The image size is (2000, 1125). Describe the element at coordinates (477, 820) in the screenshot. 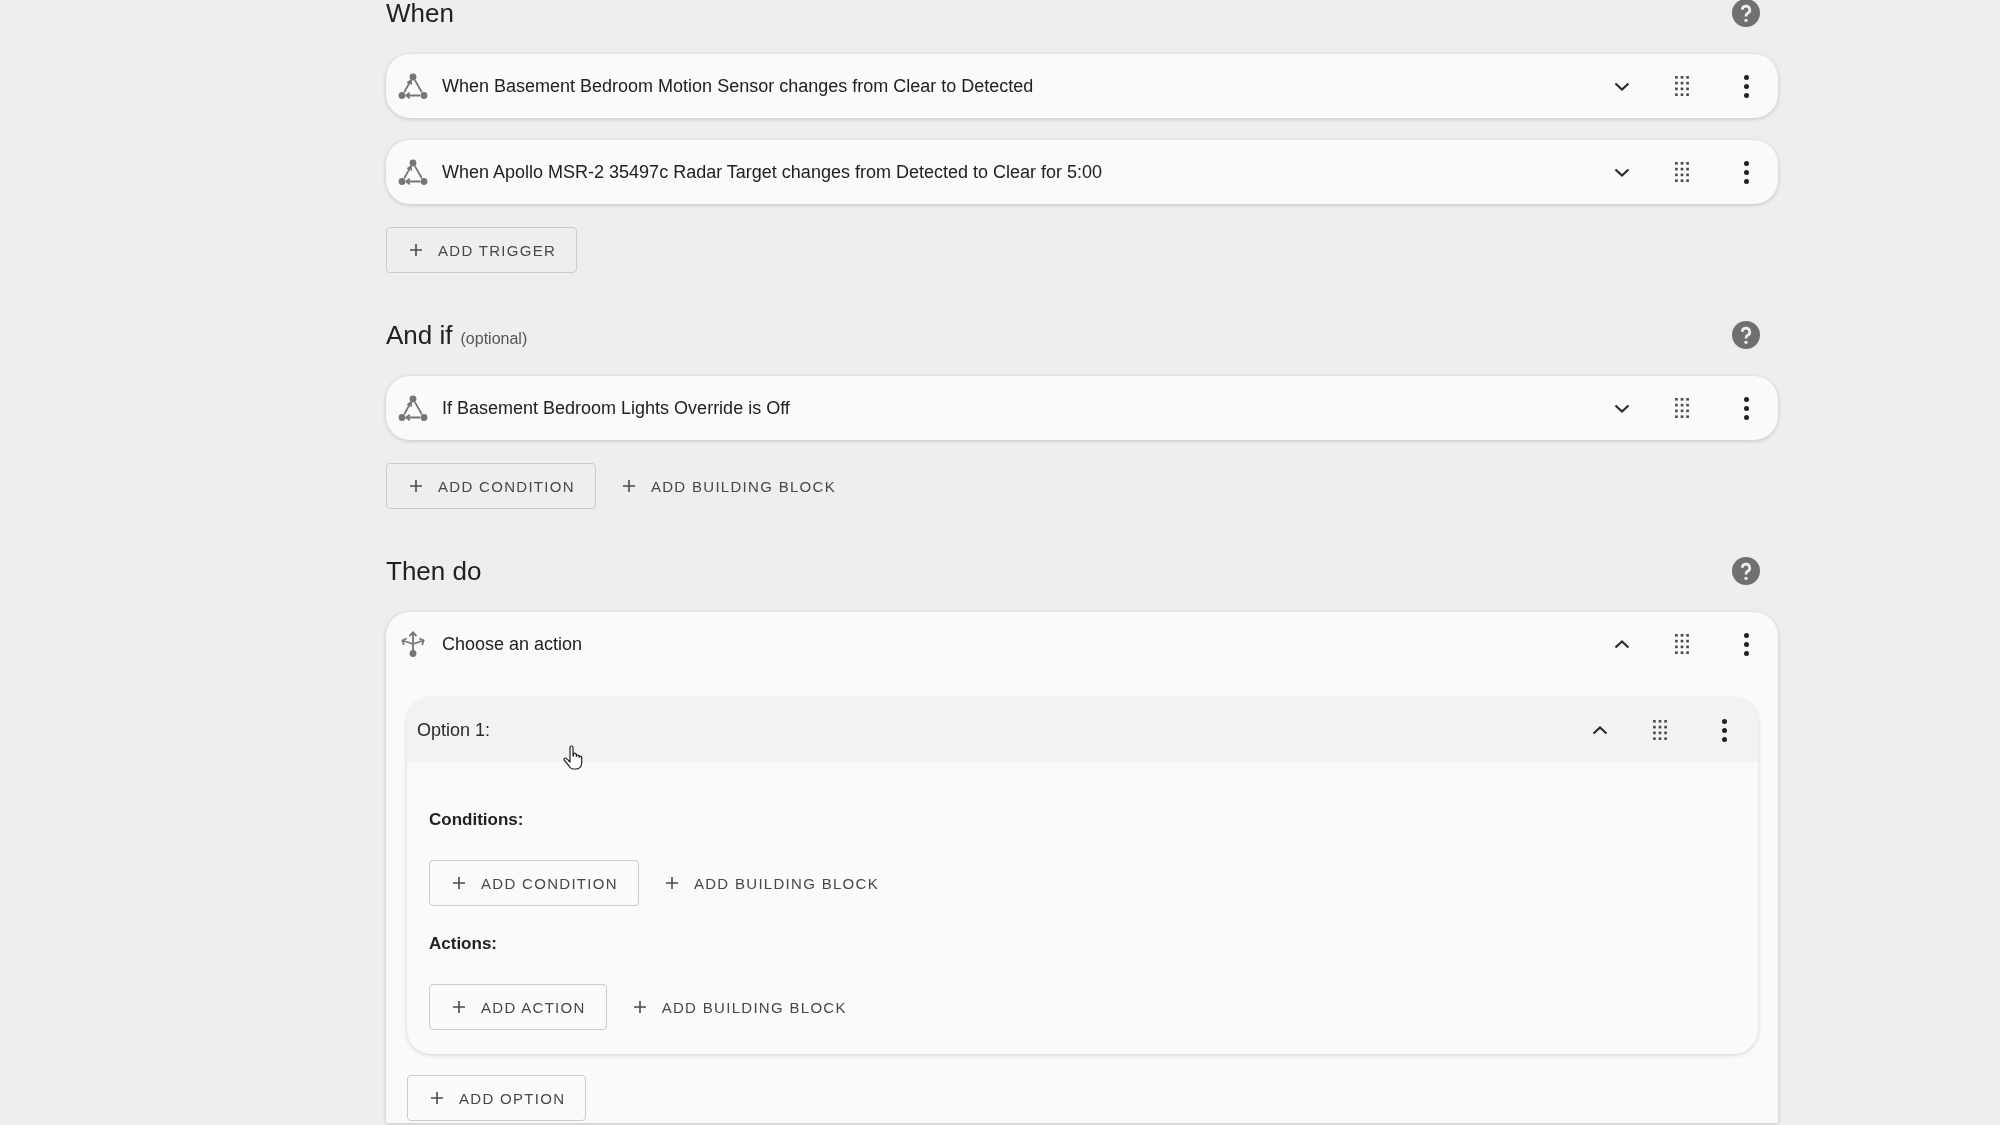

I see `group-label: Conditions:` at that location.